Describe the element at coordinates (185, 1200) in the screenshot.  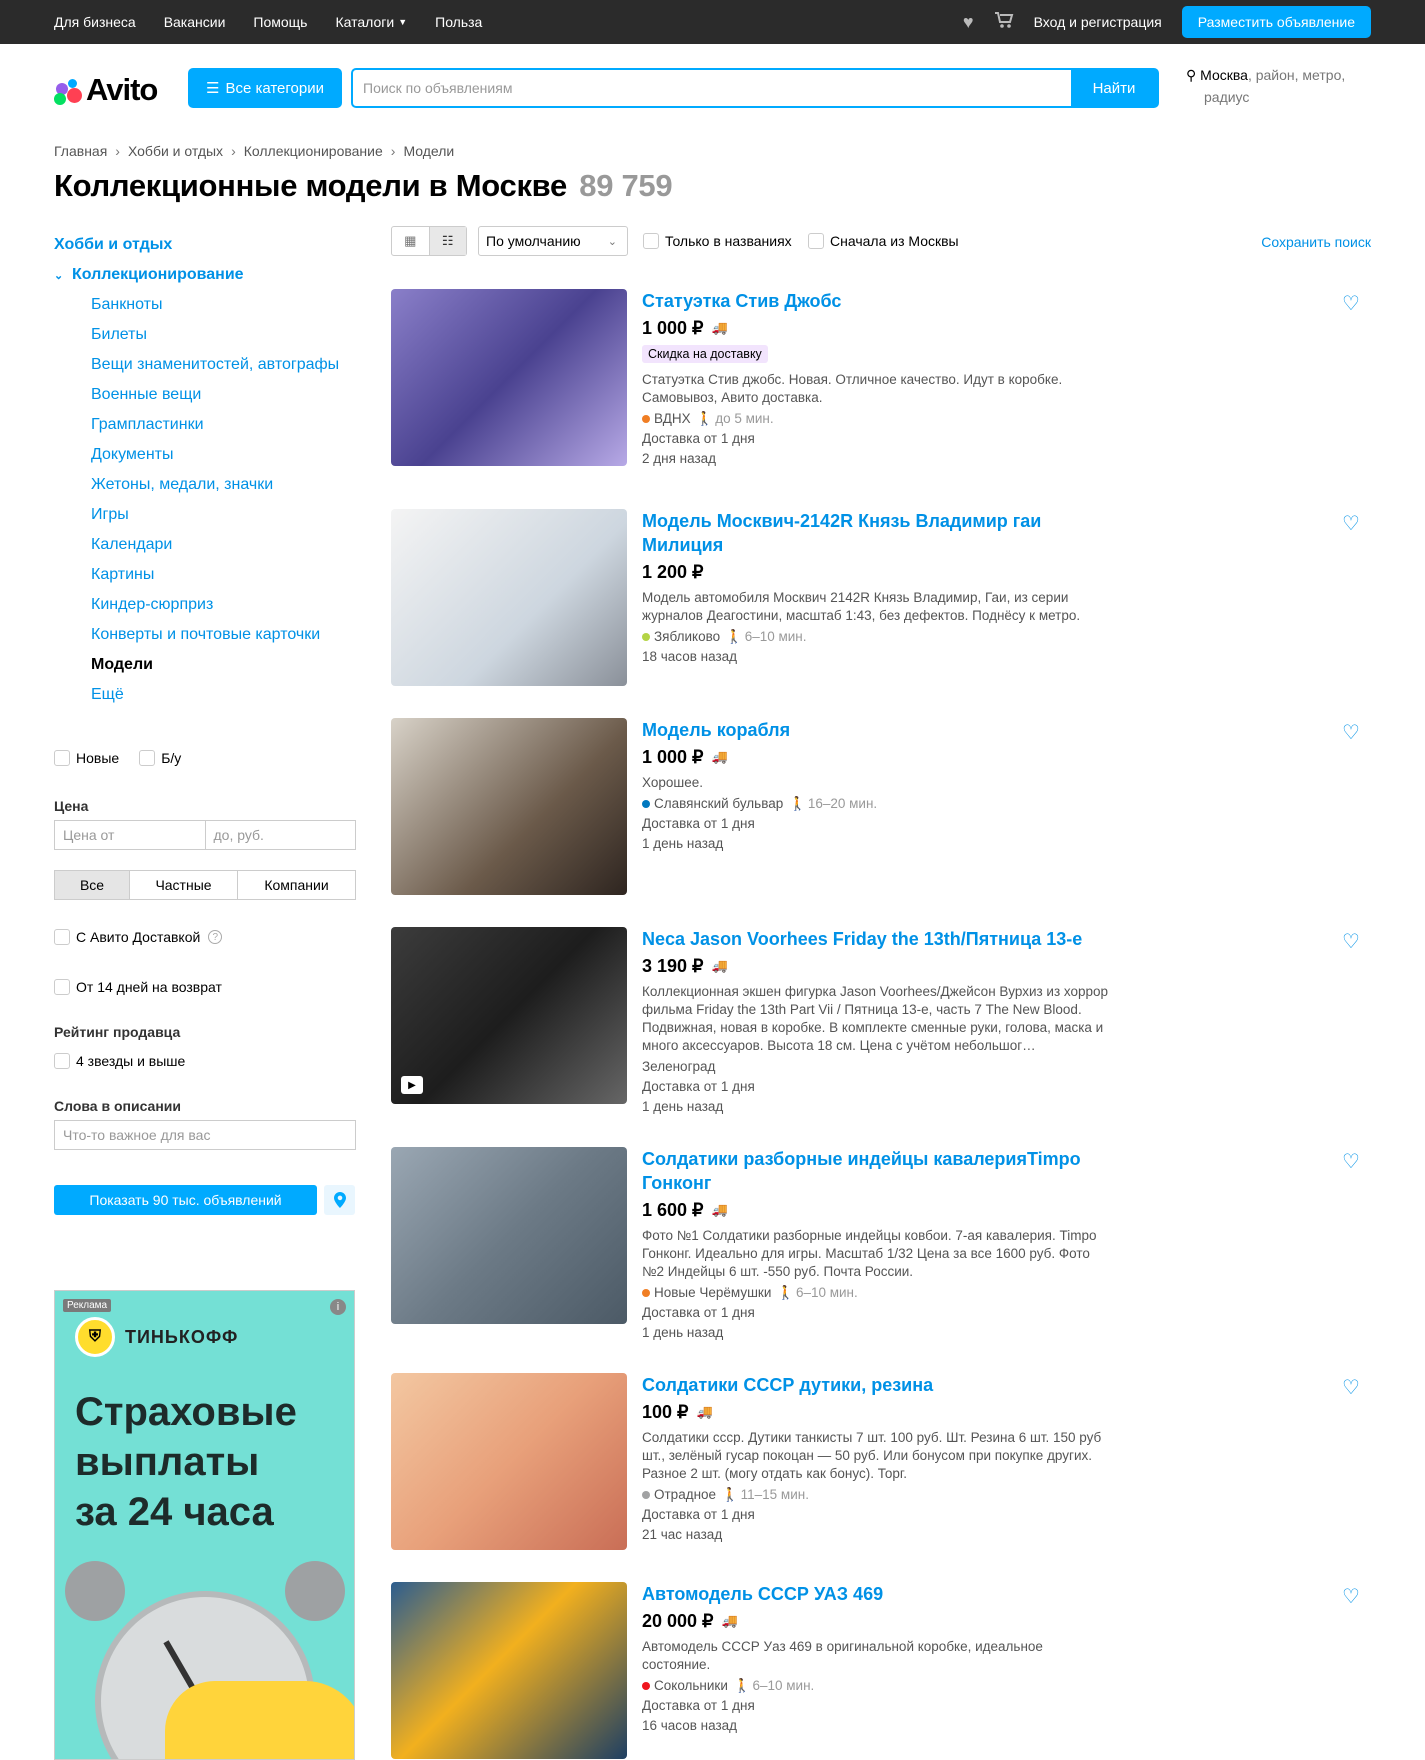
I see `show-results-button: Показать 90 тыс. объявлений` at that location.